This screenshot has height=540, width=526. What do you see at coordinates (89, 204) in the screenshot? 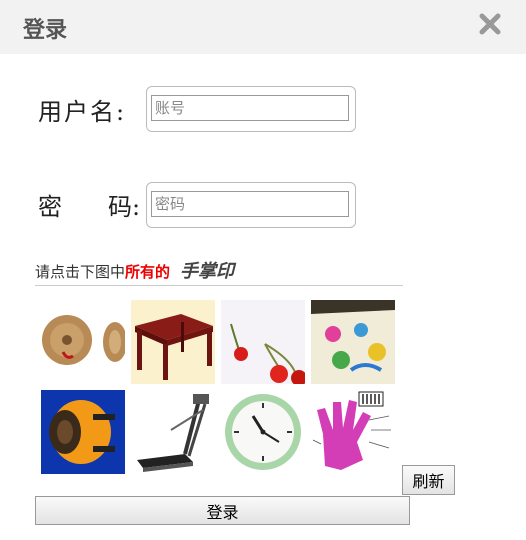
I see `password-label: 密 码:` at bounding box center [89, 204].